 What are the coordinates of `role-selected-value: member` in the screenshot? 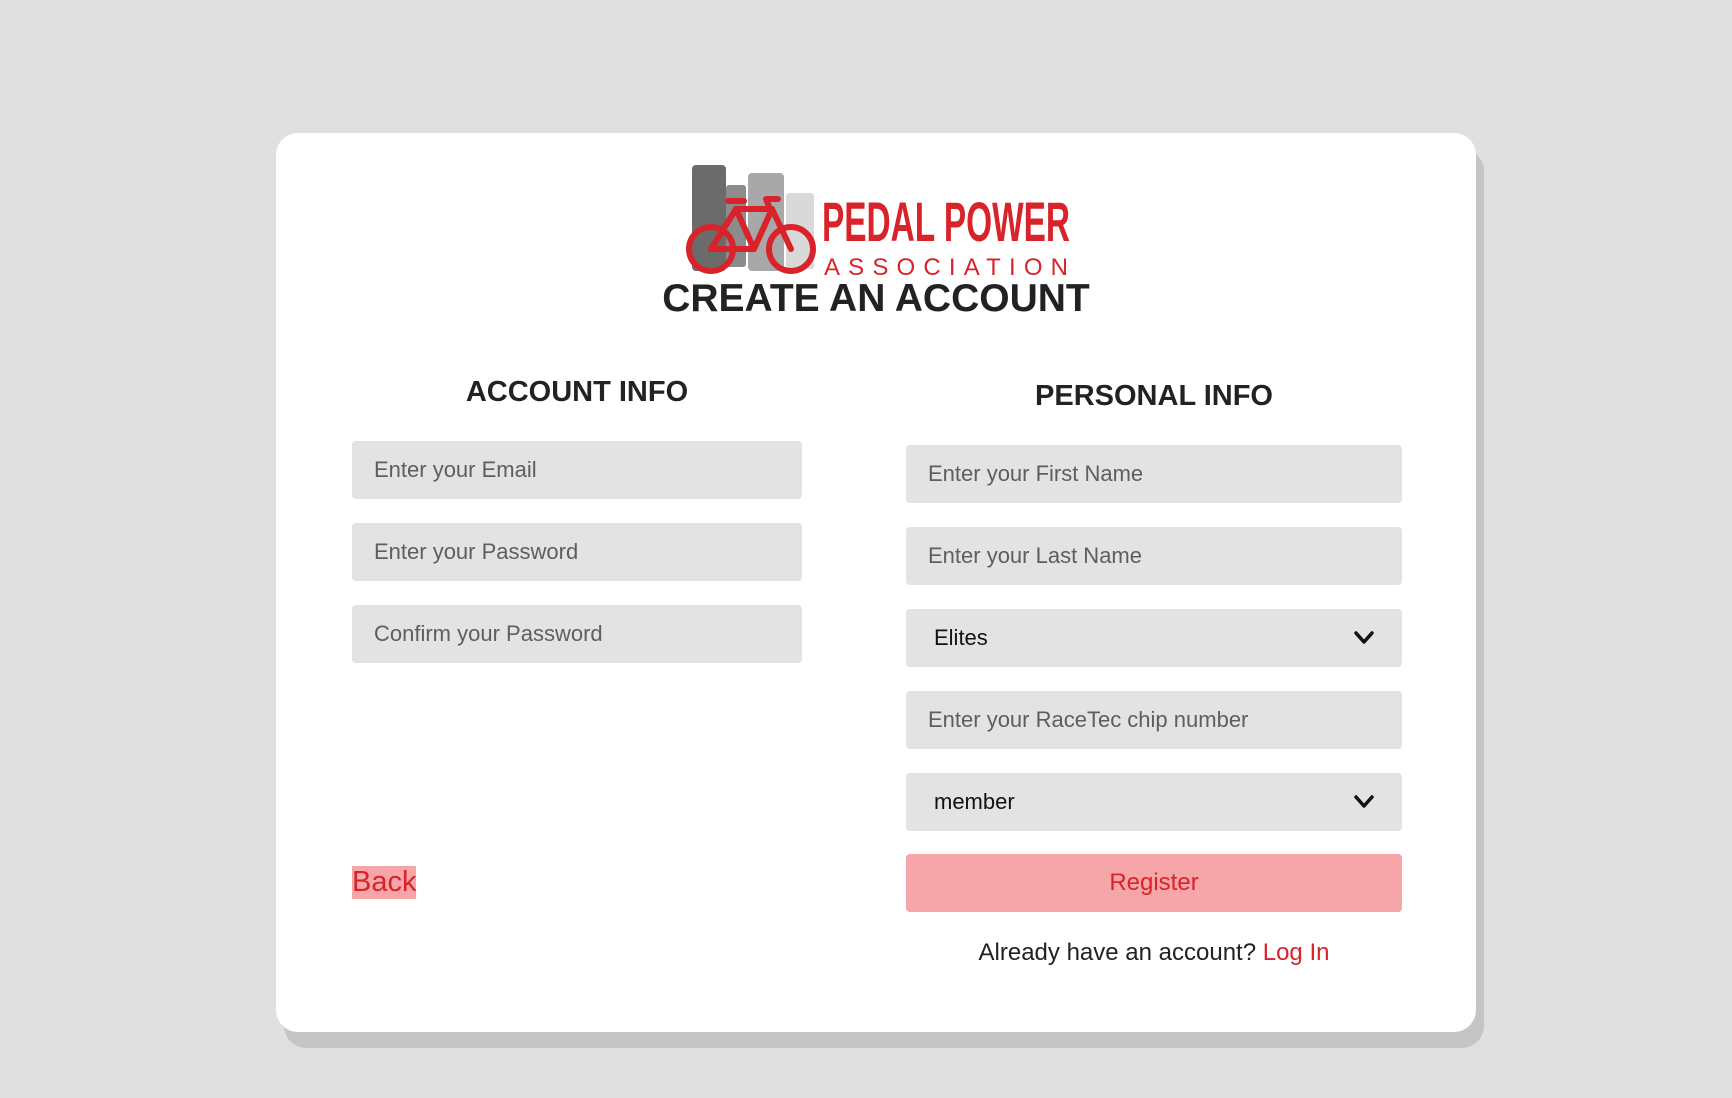 It's located at (974, 801).